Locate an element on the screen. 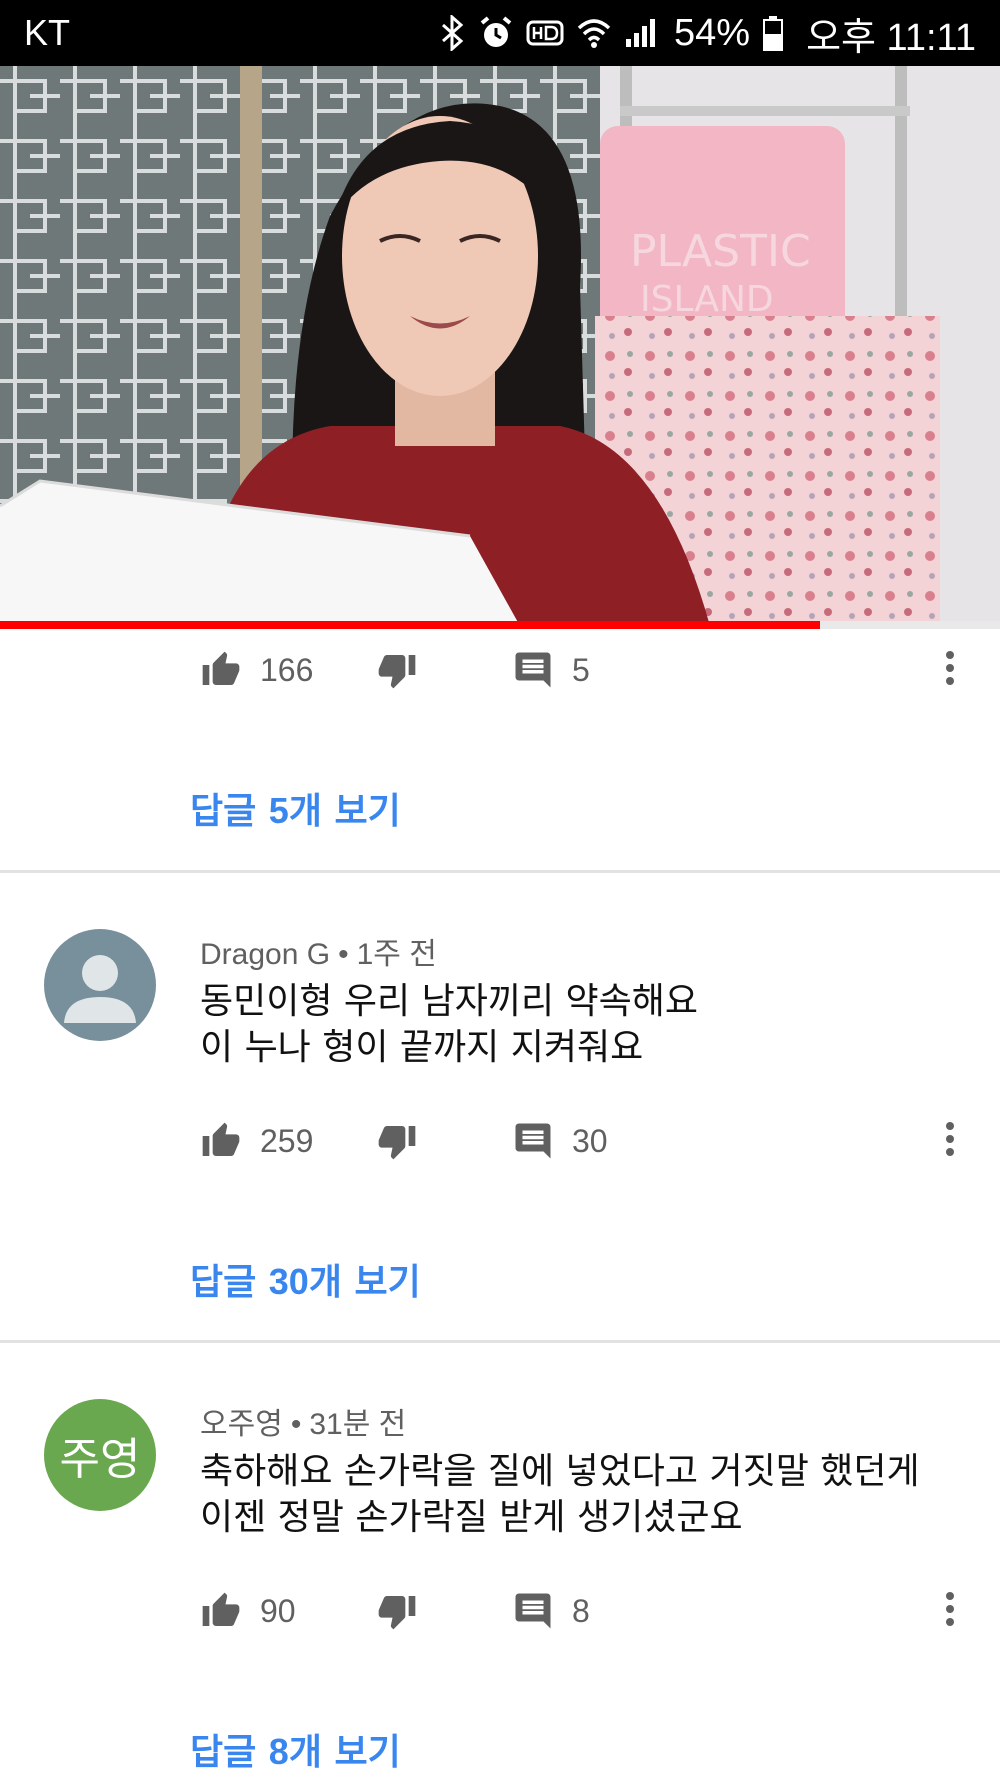 Image resolution: width=1000 pixels, height=1777 pixels. svg-text: ISLAND is located at coordinates (707, 299).